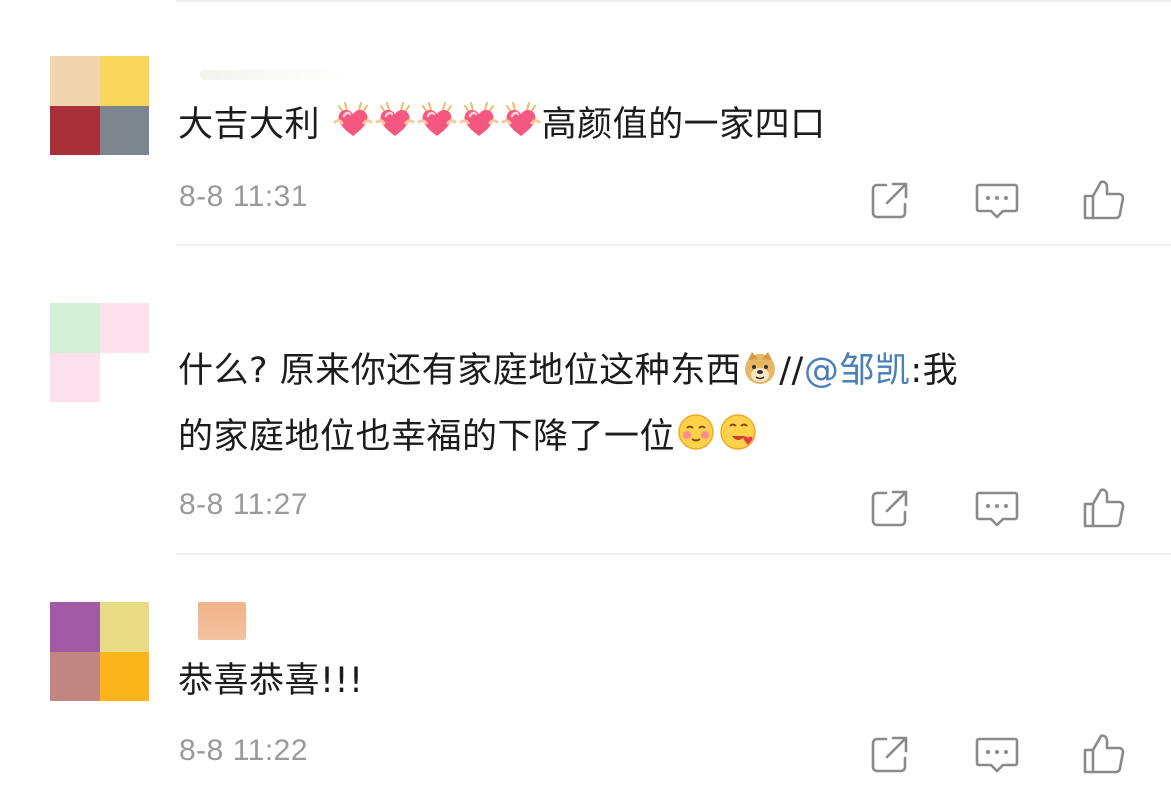 The width and height of the screenshot is (1171, 800). What do you see at coordinates (738, 441) in the screenshot?
I see `heart-eyes-emoji` at bounding box center [738, 441].